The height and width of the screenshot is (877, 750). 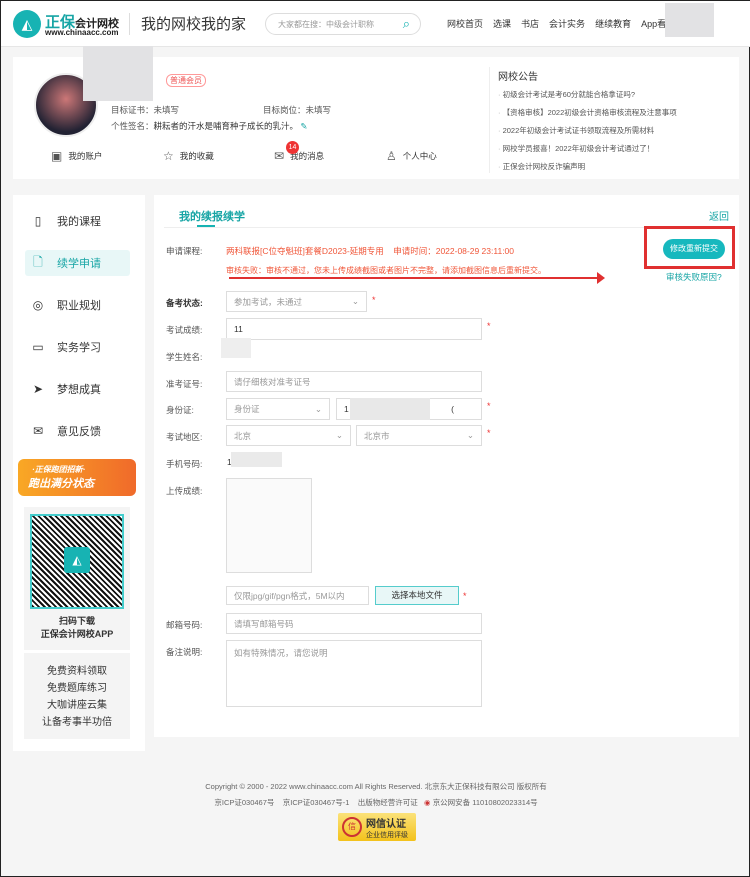 I want to click on police-badge-icon: ◉, so click(x=427, y=802).